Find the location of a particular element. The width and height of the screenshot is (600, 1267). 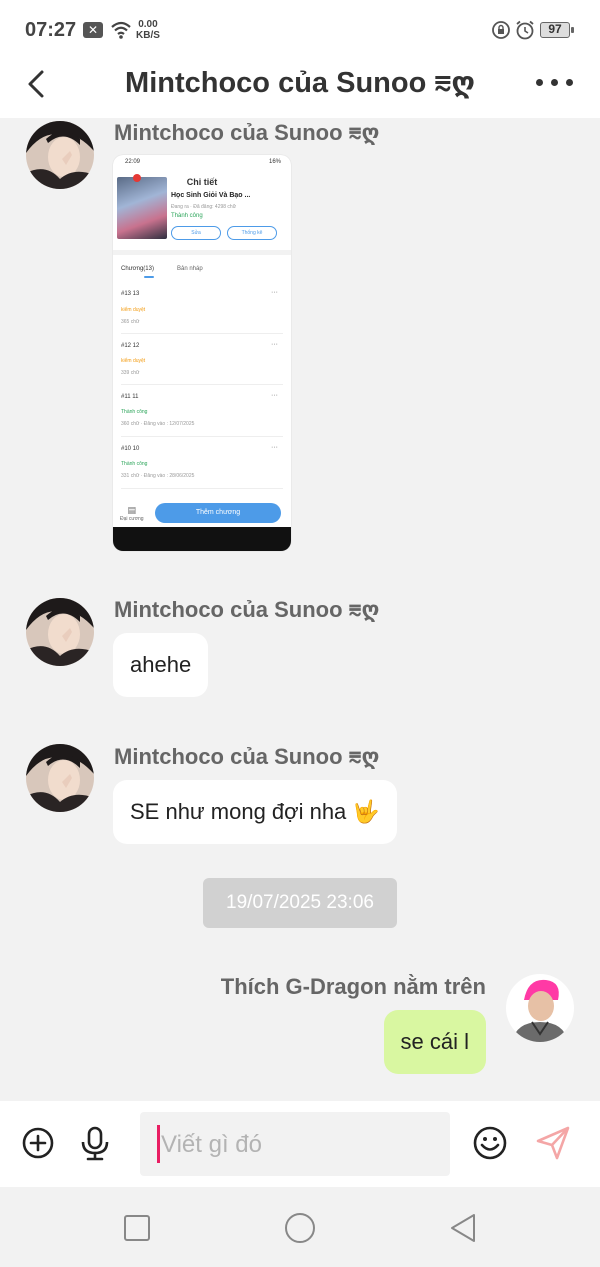

shot-chapter-title: #10 10 is located at coordinates (130, 449).